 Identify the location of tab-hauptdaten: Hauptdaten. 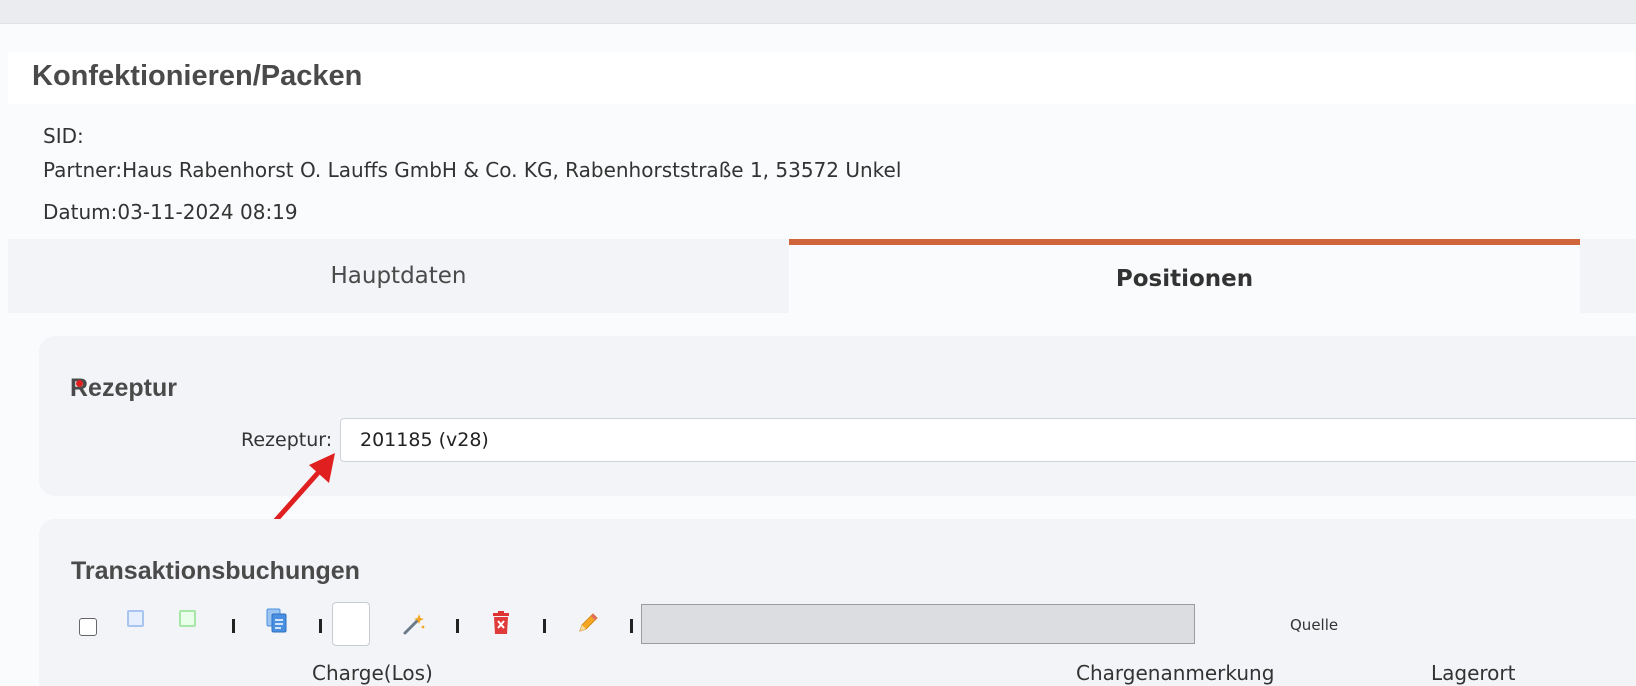
(398, 276).